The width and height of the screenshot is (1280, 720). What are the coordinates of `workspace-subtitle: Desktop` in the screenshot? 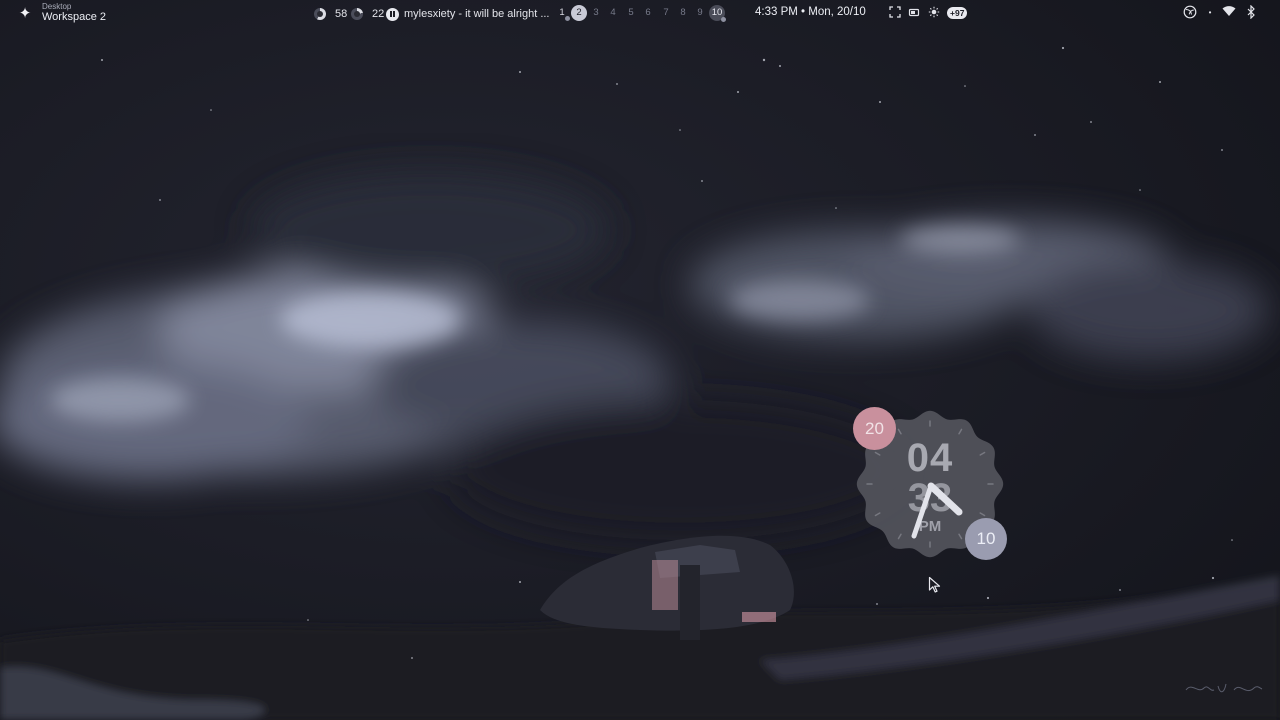 It's located at (57, 6).